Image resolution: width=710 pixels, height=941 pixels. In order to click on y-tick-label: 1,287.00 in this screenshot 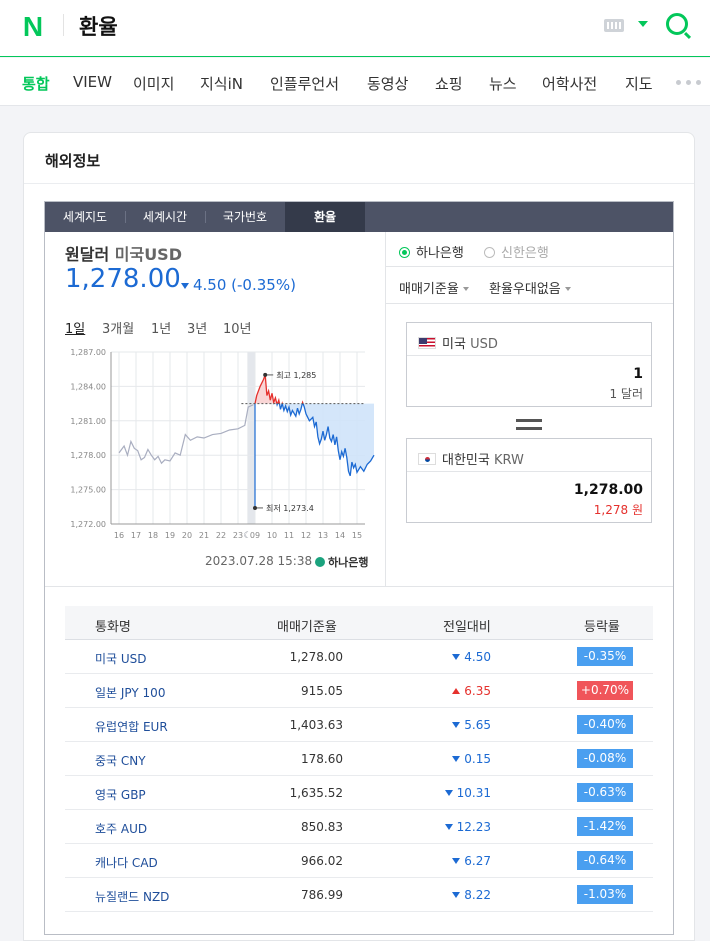, I will do `click(88, 352)`.